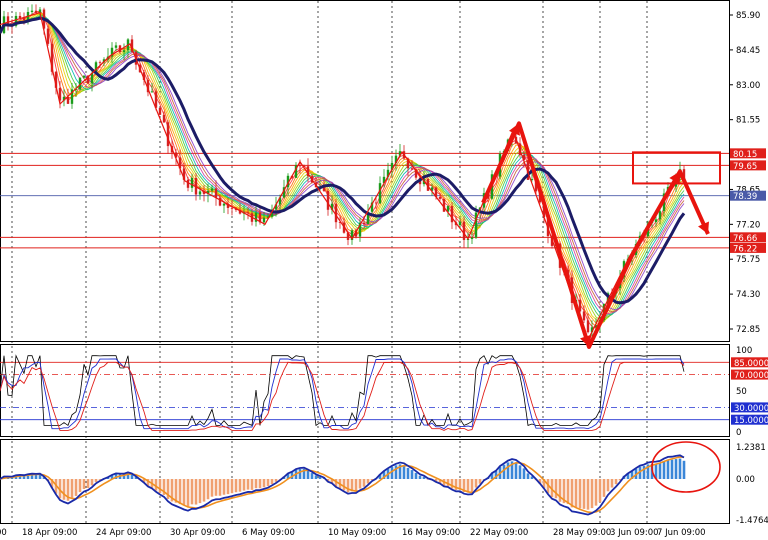  I want to click on oscillator-scale-label: 30.0000, so click(751, 409).